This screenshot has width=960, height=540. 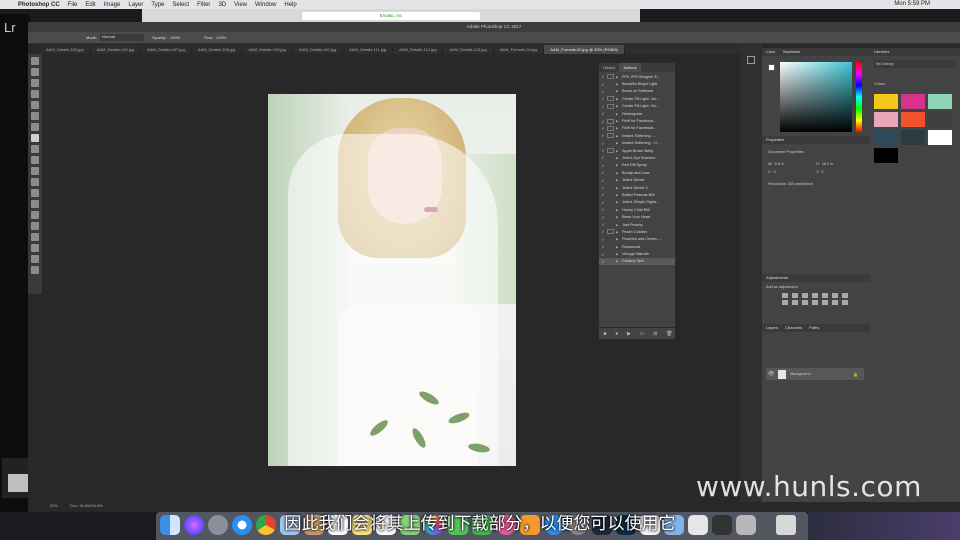 I want to click on action-row: ✓ ▶ Boiled Peanuts BW, so click(x=637, y=194).